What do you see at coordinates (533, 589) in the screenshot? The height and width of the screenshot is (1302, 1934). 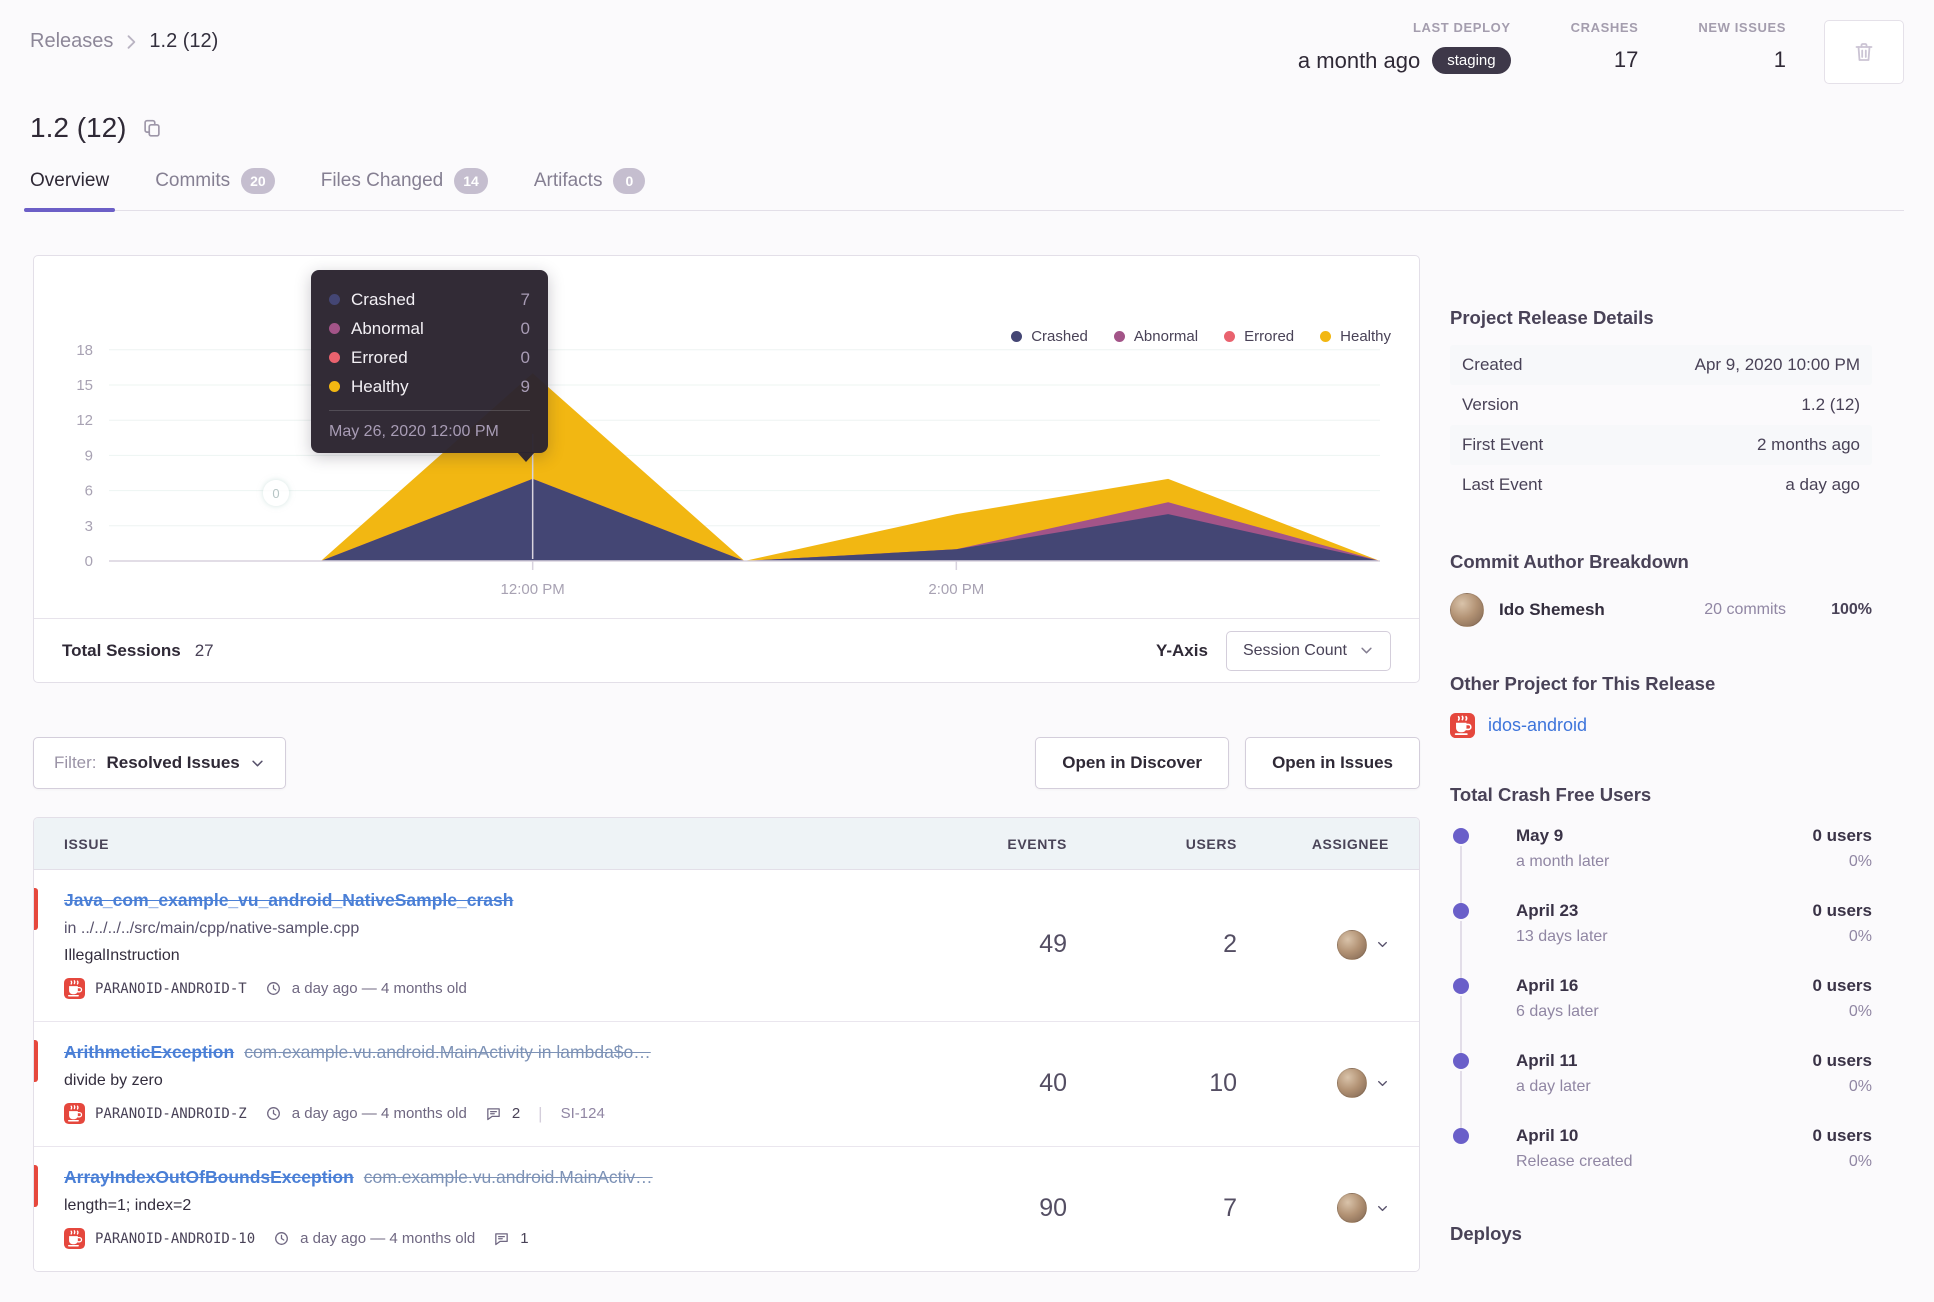 I see `svg-text: 12:00 PM` at bounding box center [533, 589].